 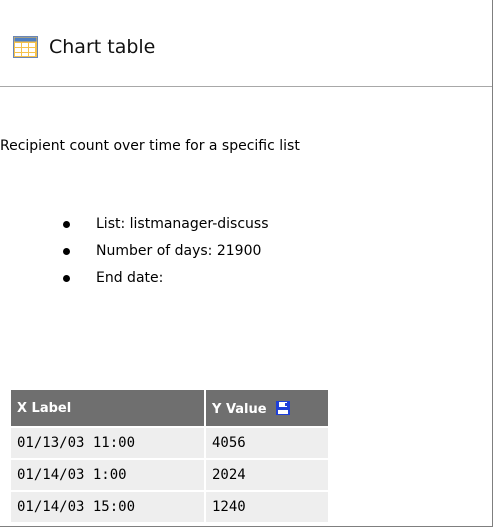 What do you see at coordinates (239, 409) in the screenshot?
I see `y-value-column-label: Y Value` at bounding box center [239, 409].